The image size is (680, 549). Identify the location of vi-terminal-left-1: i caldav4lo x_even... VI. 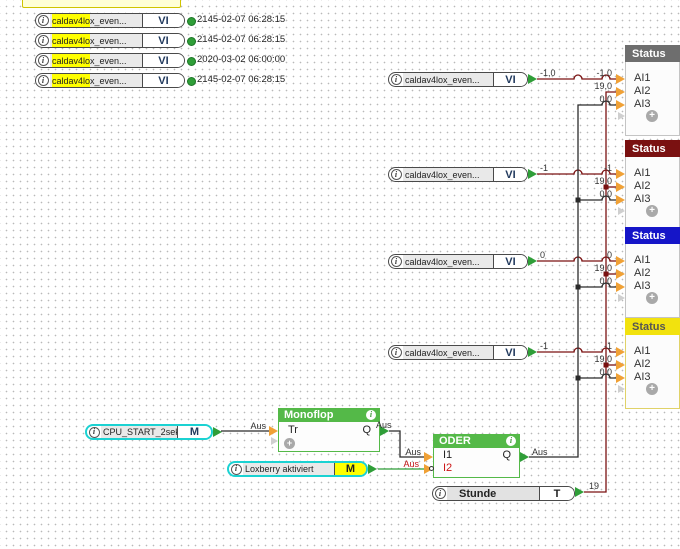
(110, 20).